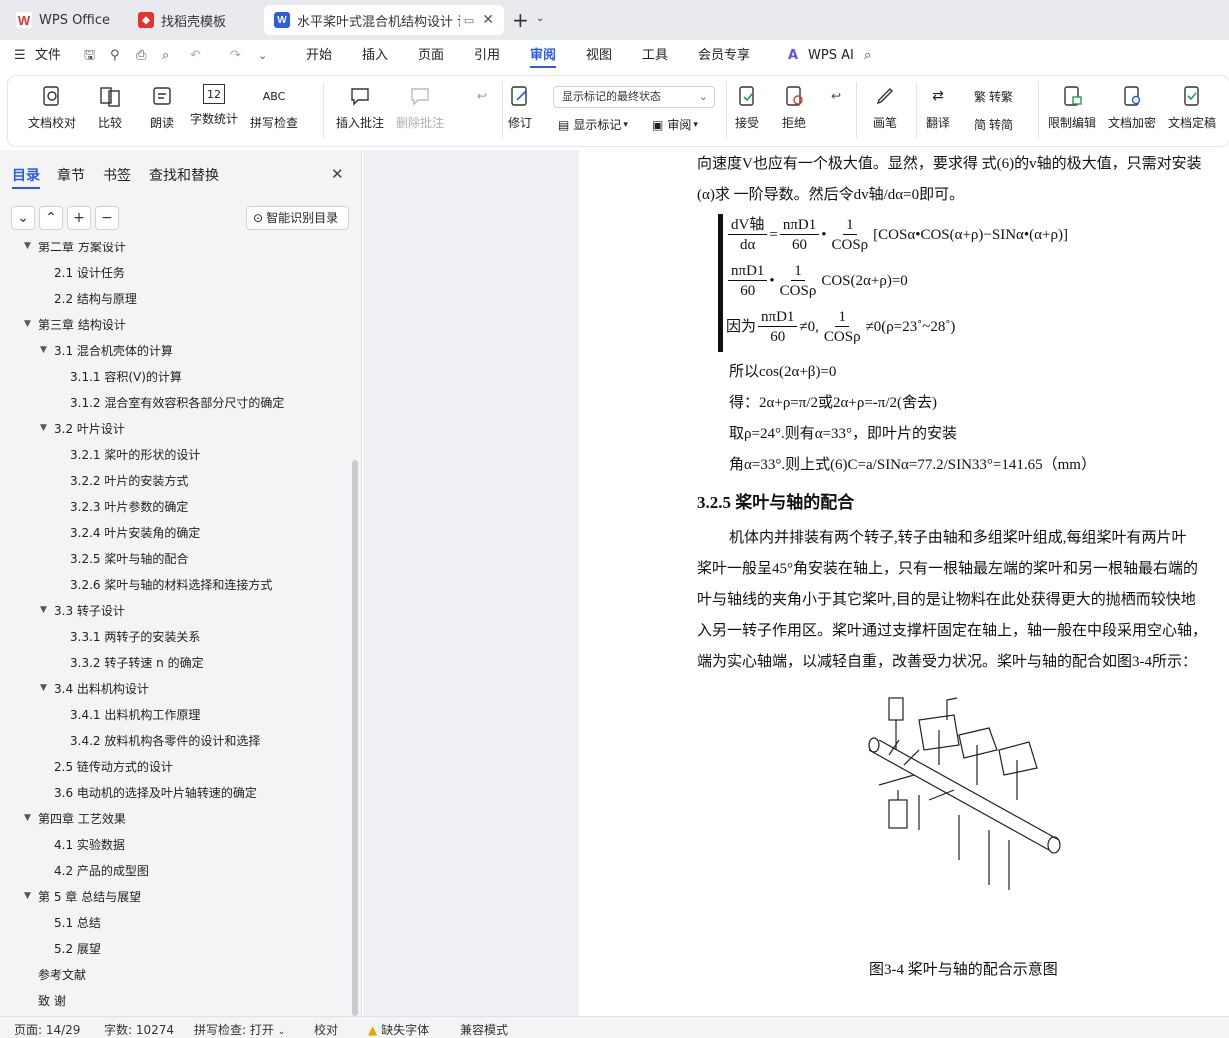 The width and height of the screenshot is (1229, 1038). Describe the element at coordinates (326, 1029) in the screenshot. I see `proof-button: 校对` at that location.